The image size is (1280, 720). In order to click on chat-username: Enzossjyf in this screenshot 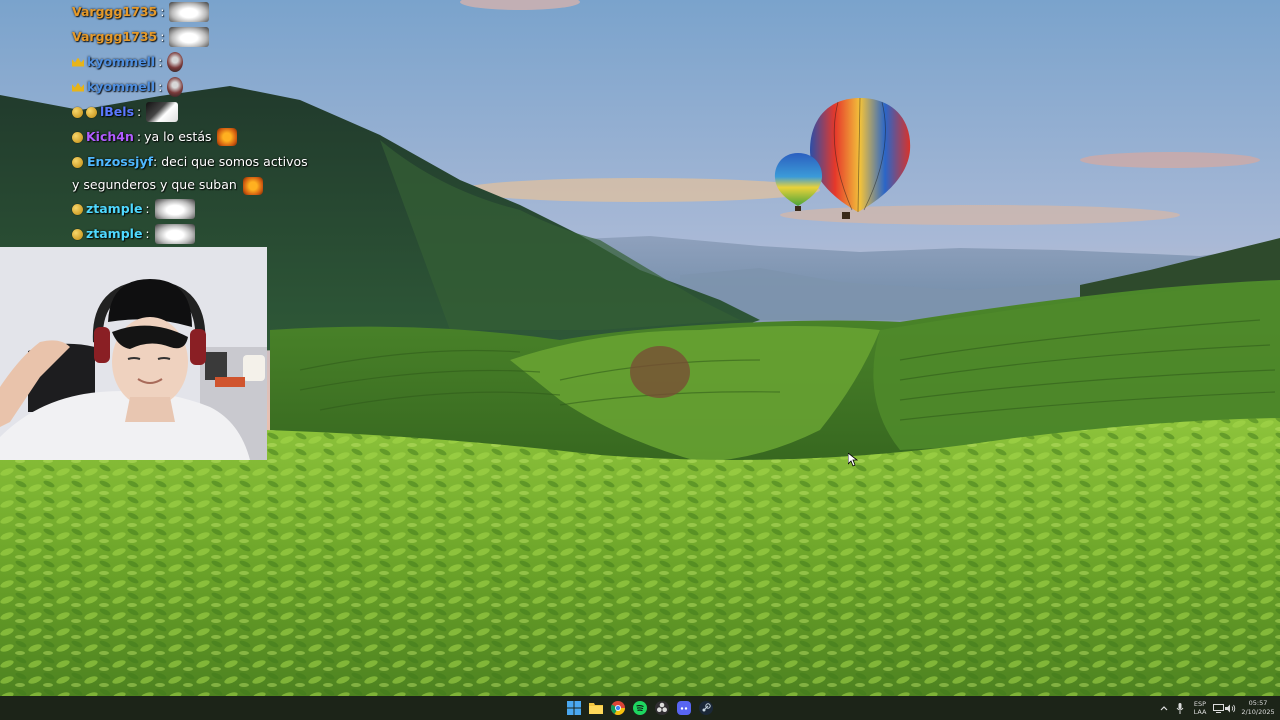, I will do `click(120, 161)`.